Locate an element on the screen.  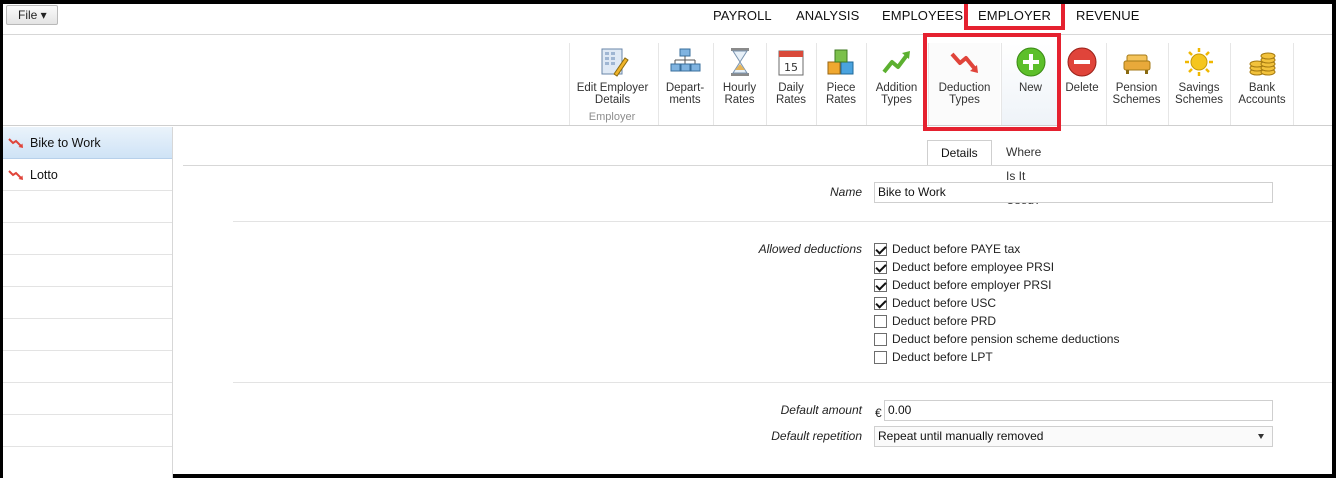
savings-schemes-button: Savings Schemes is located at coordinates (1198, 84).